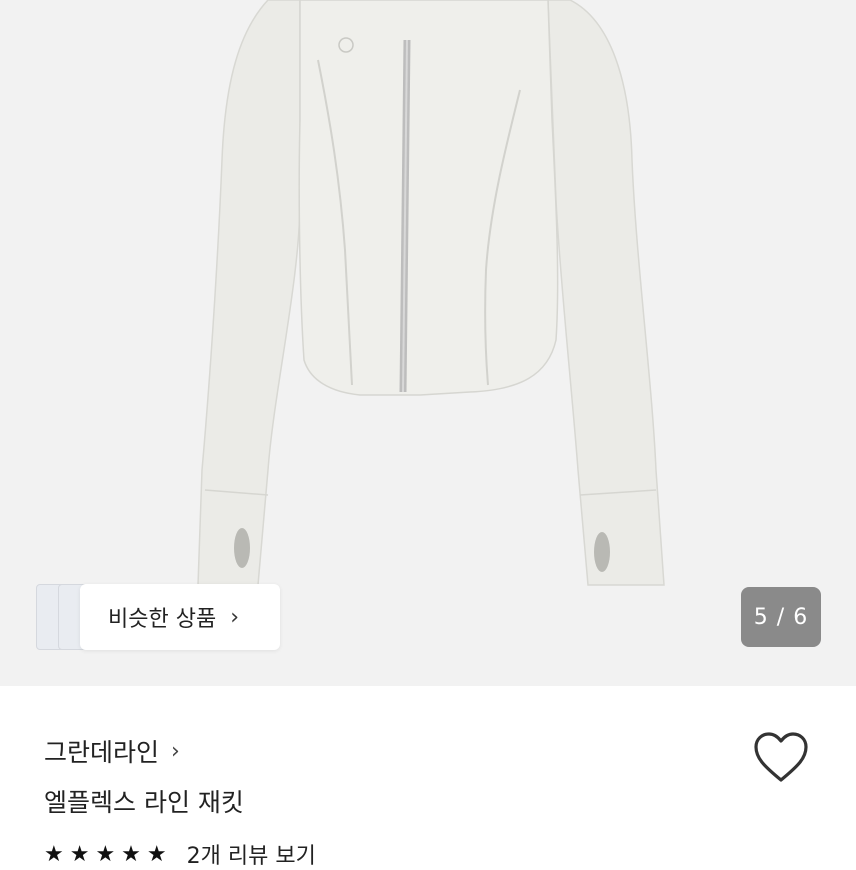 The image size is (856, 870). Describe the element at coordinates (251, 854) in the screenshot. I see `reviews-link: 2개 리뷰 보기` at that location.